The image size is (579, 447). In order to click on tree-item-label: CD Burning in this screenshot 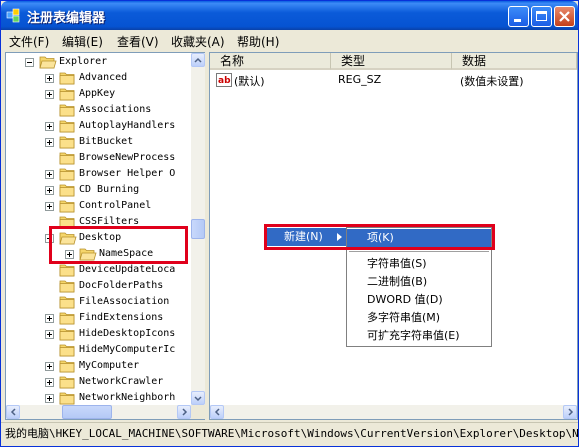, I will do `click(109, 189)`.